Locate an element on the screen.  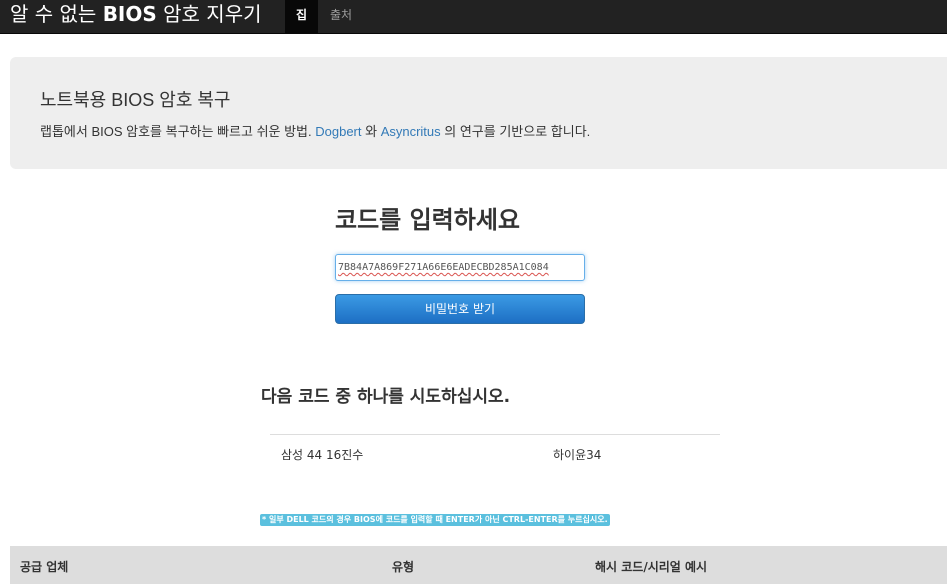
column-header-hash-example: 해시 코드/시리얼 예시 is located at coordinates (651, 567).